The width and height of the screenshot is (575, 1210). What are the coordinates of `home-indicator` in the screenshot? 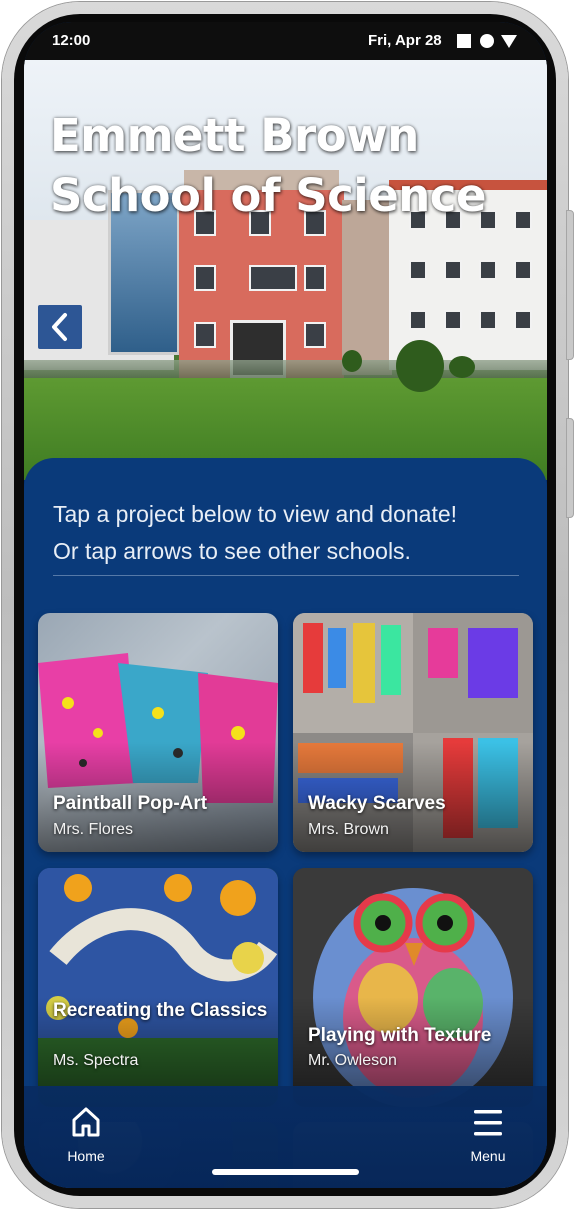 It's located at (285, 1172).